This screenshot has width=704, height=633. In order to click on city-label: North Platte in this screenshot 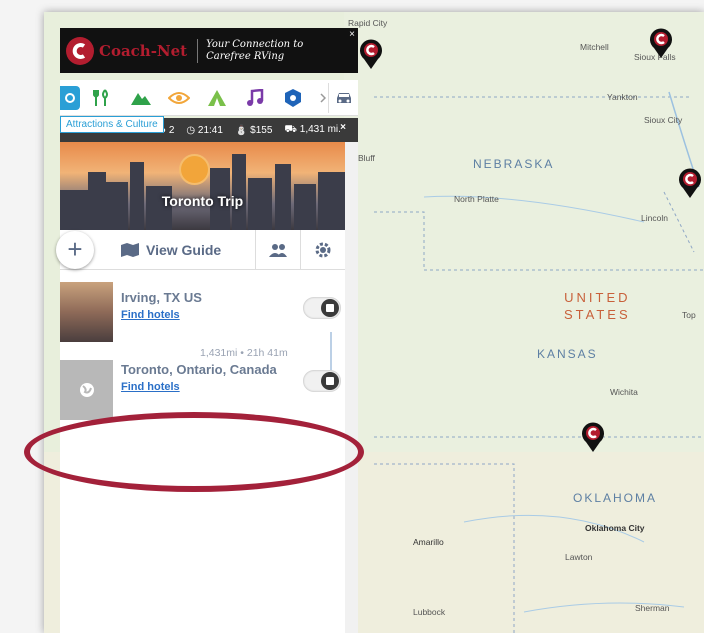, I will do `click(476, 199)`.